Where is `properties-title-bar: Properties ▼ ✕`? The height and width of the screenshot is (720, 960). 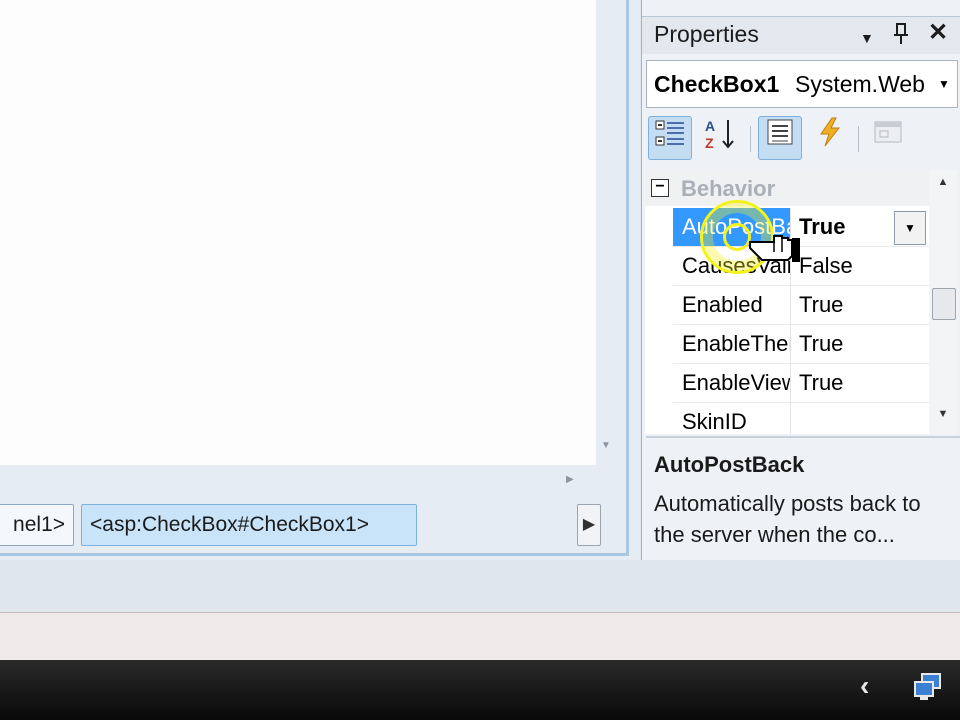
properties-title-bar: Properties ▼ ✕ is located at coordinates (801, 35).